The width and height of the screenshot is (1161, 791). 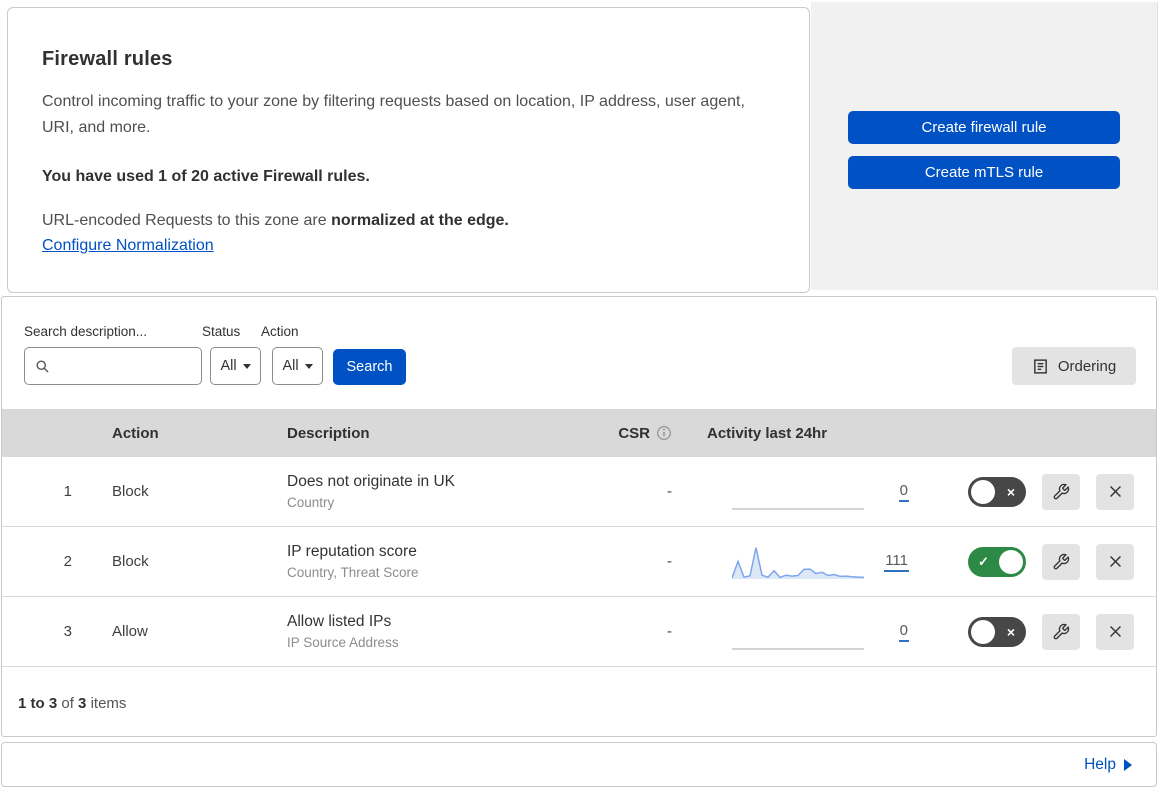 What do you see at coordinates (579, 689) in the screenshot?
I see `pagination-summary: 1 to 3 of 3 items` at bounding box center [579, 689].